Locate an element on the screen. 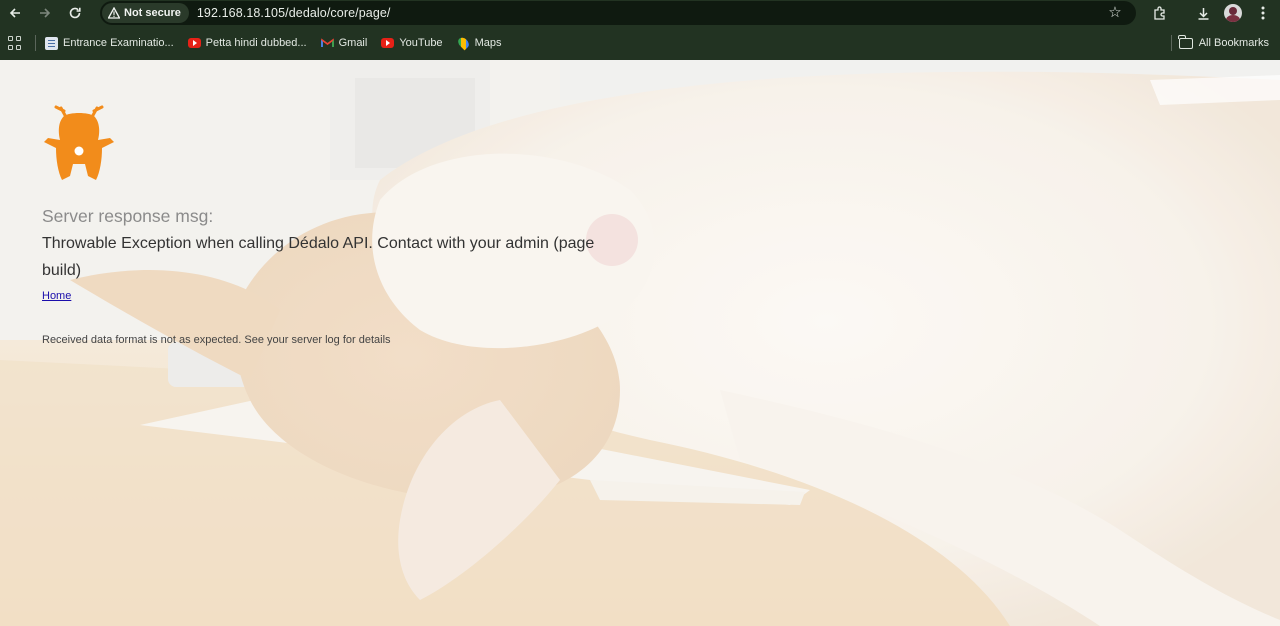 This screenshot has width=1280, height=626. bookmark-label: Gmail is located at coordinates (353, 43).